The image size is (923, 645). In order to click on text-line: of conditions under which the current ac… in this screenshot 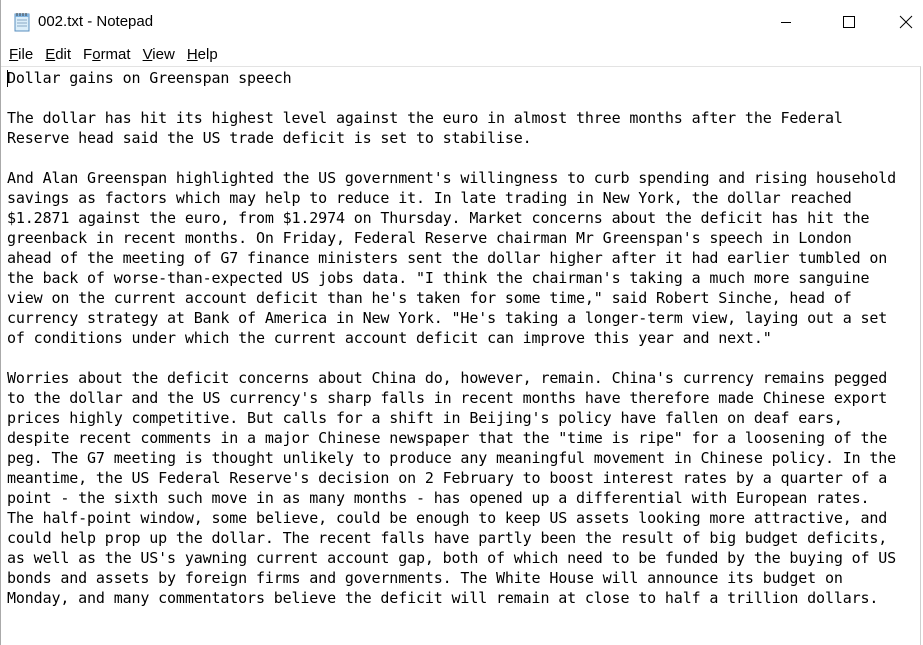, I will do `click(389, 338)`.